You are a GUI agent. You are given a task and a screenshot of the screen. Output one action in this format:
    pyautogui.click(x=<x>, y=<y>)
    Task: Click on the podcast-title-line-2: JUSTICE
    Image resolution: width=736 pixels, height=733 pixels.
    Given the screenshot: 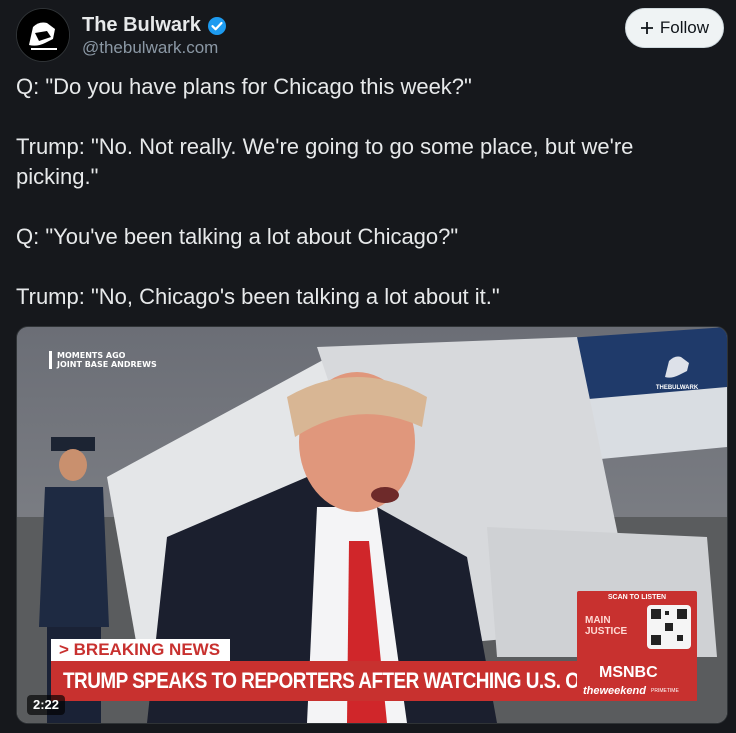 What is the action you would take?
    pyautogui.click(x=606, y=631)
    